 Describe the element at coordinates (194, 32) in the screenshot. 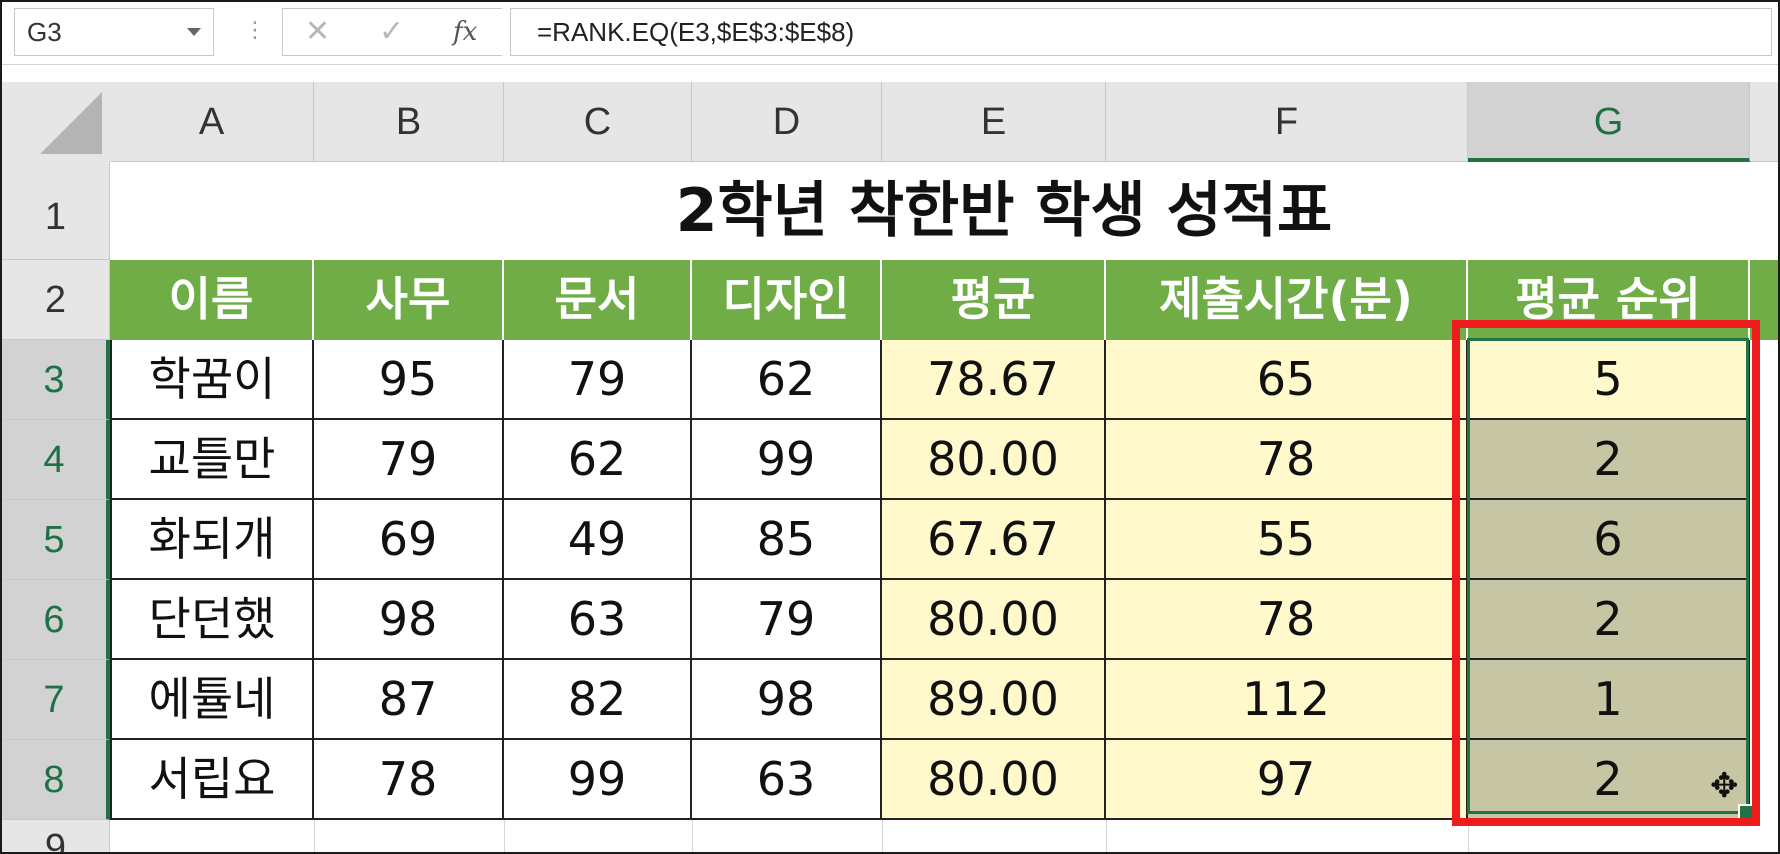

I see `chevron-down-icon` at that location.